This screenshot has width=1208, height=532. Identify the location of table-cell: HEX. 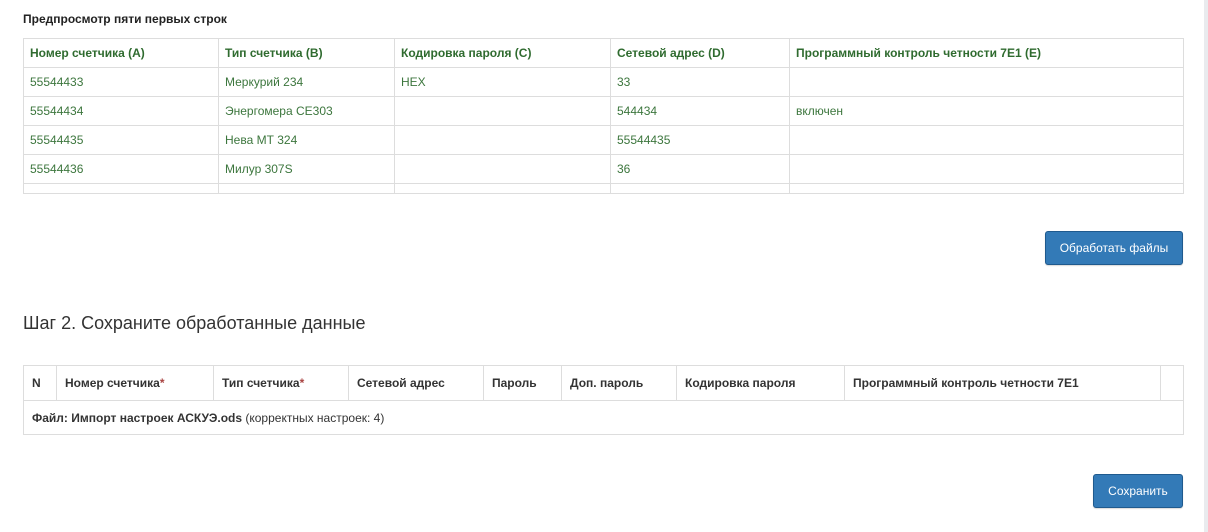
(502, 82).